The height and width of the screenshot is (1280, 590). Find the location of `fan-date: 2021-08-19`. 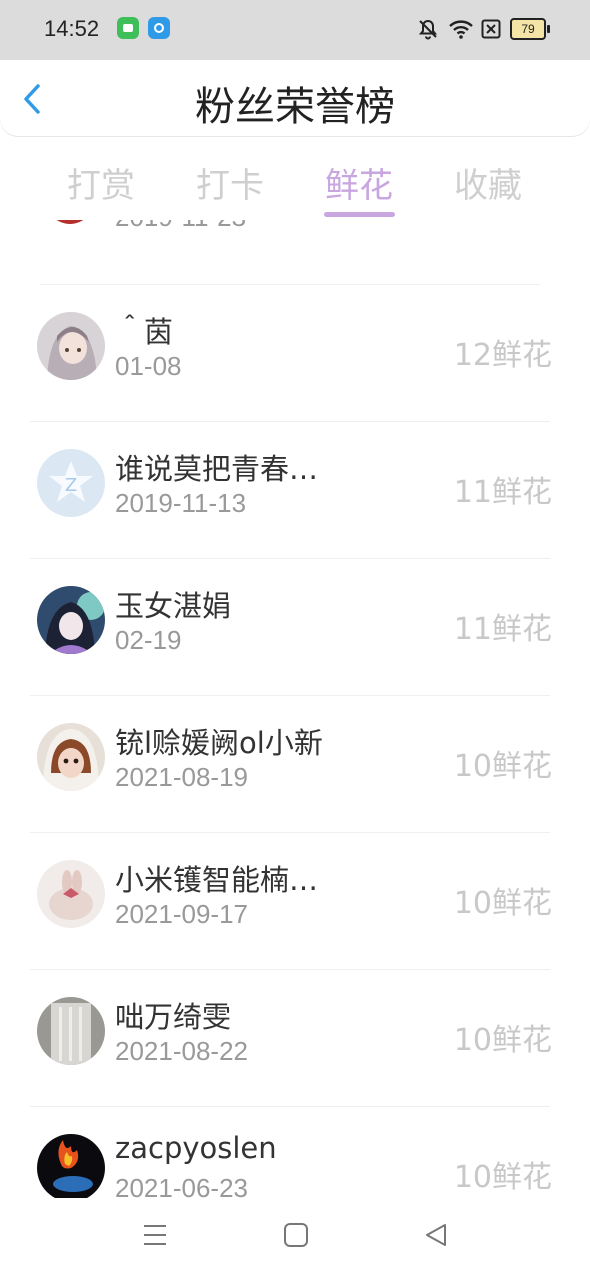

fan-date: 2021-08-19 is located at coordinates (181, 777).